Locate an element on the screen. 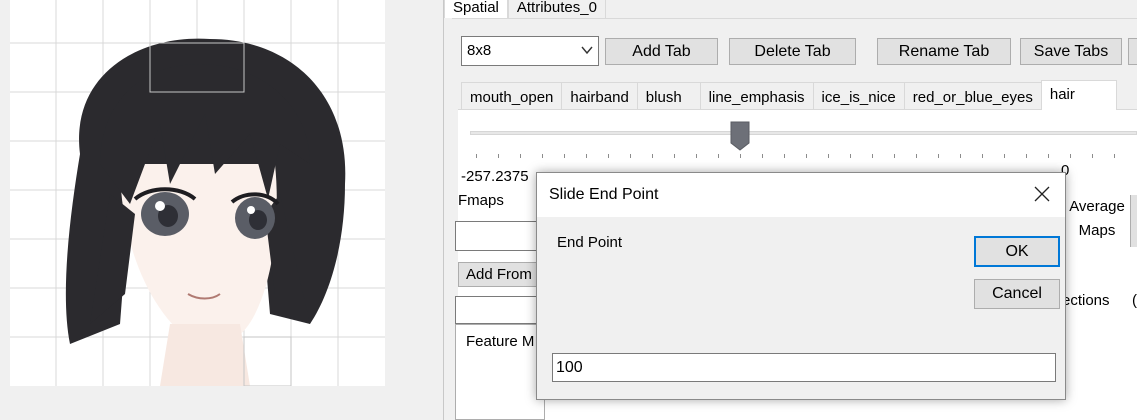 This screenshot has height=420, width=1137. close-icon is located at coordinates (1042, 194).